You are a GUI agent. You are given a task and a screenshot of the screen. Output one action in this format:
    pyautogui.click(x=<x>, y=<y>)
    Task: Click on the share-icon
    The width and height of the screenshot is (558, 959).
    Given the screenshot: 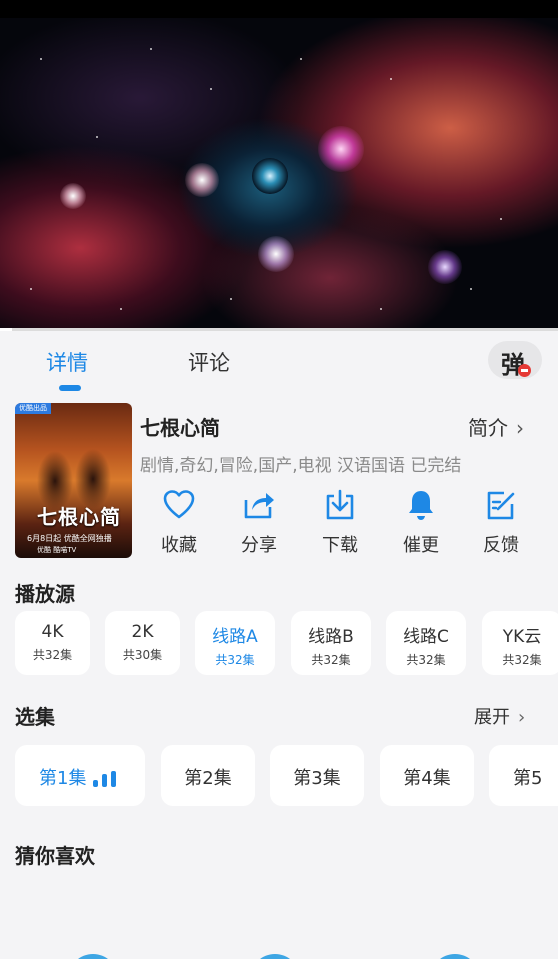 What is the action you would take?
    pyautogui.click(x=259, y=506)
    